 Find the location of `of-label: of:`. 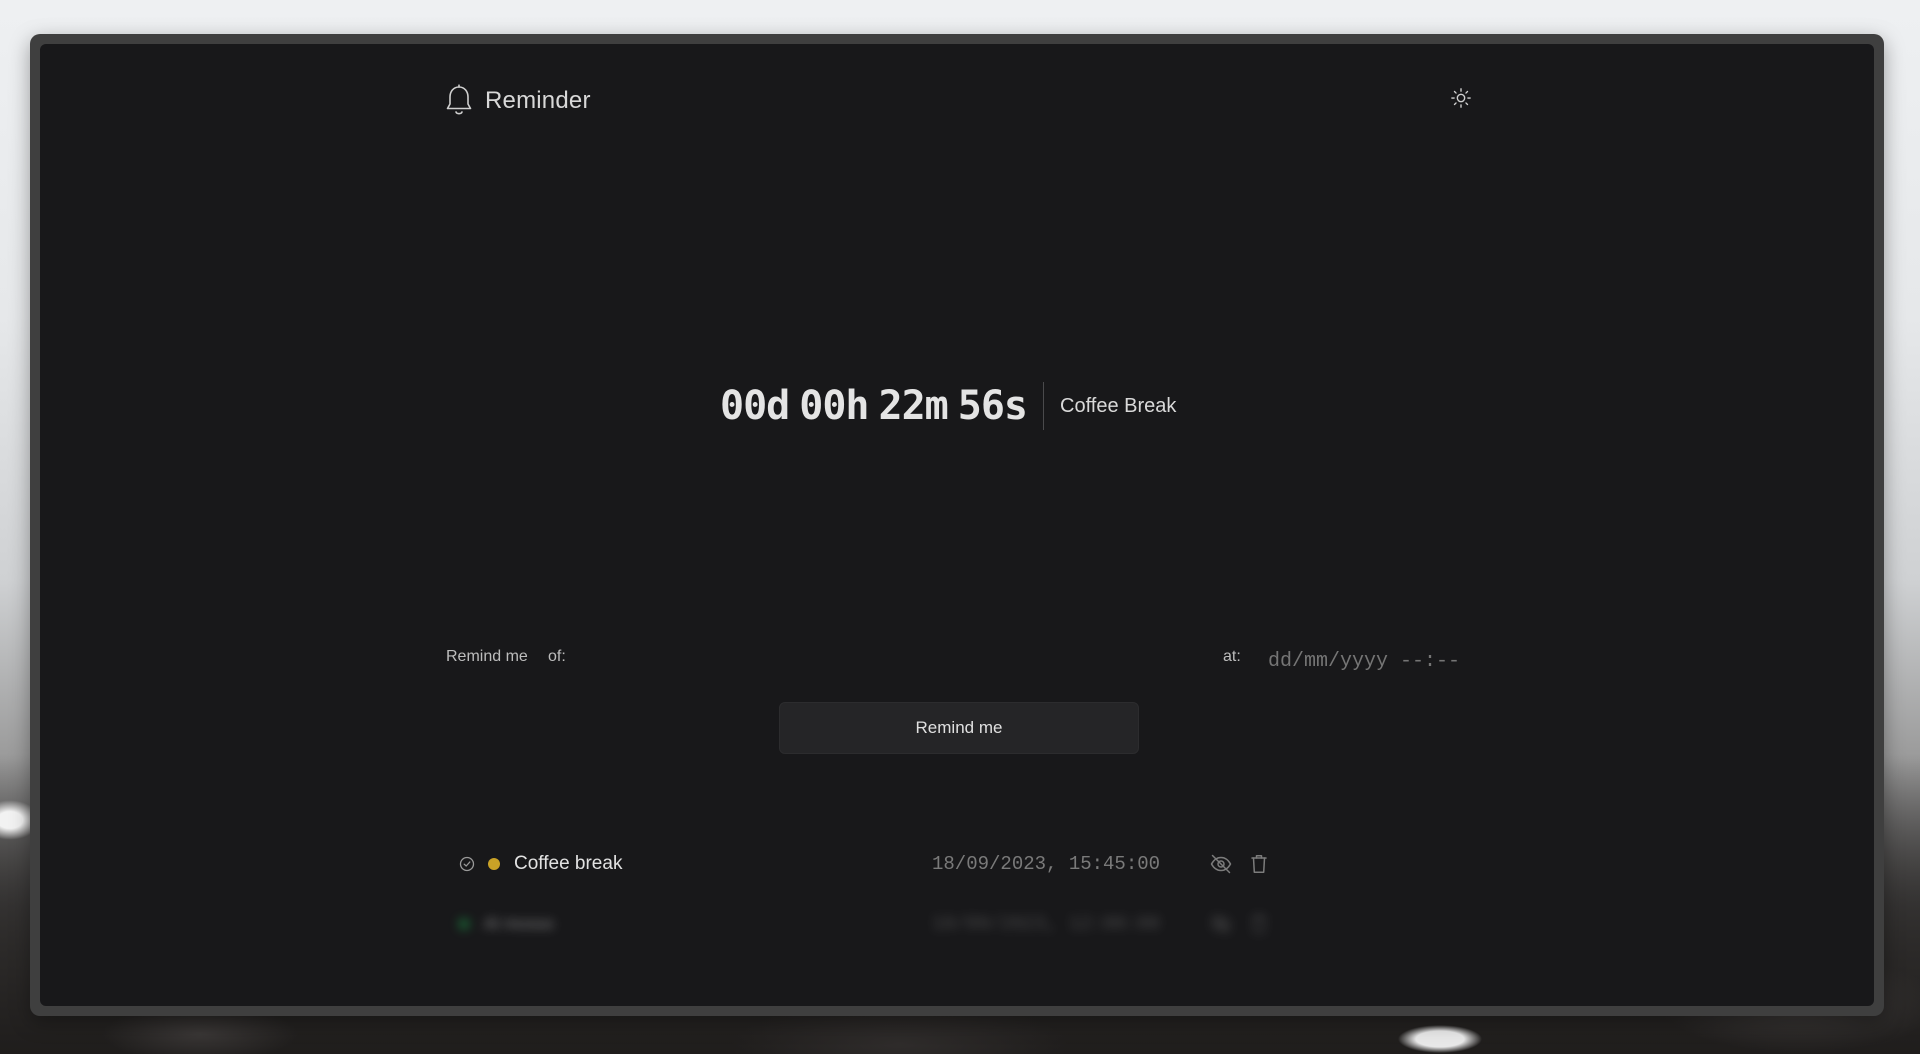

of-label: of: is located at coordinates (557, 656).